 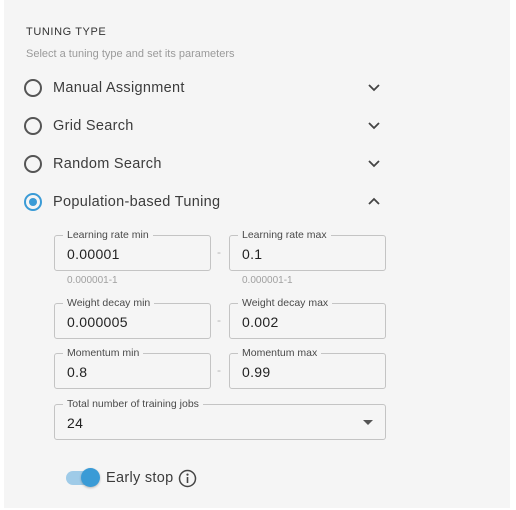 I want to click on section-title: TUNING TYPE, so click(x=66, y=32).